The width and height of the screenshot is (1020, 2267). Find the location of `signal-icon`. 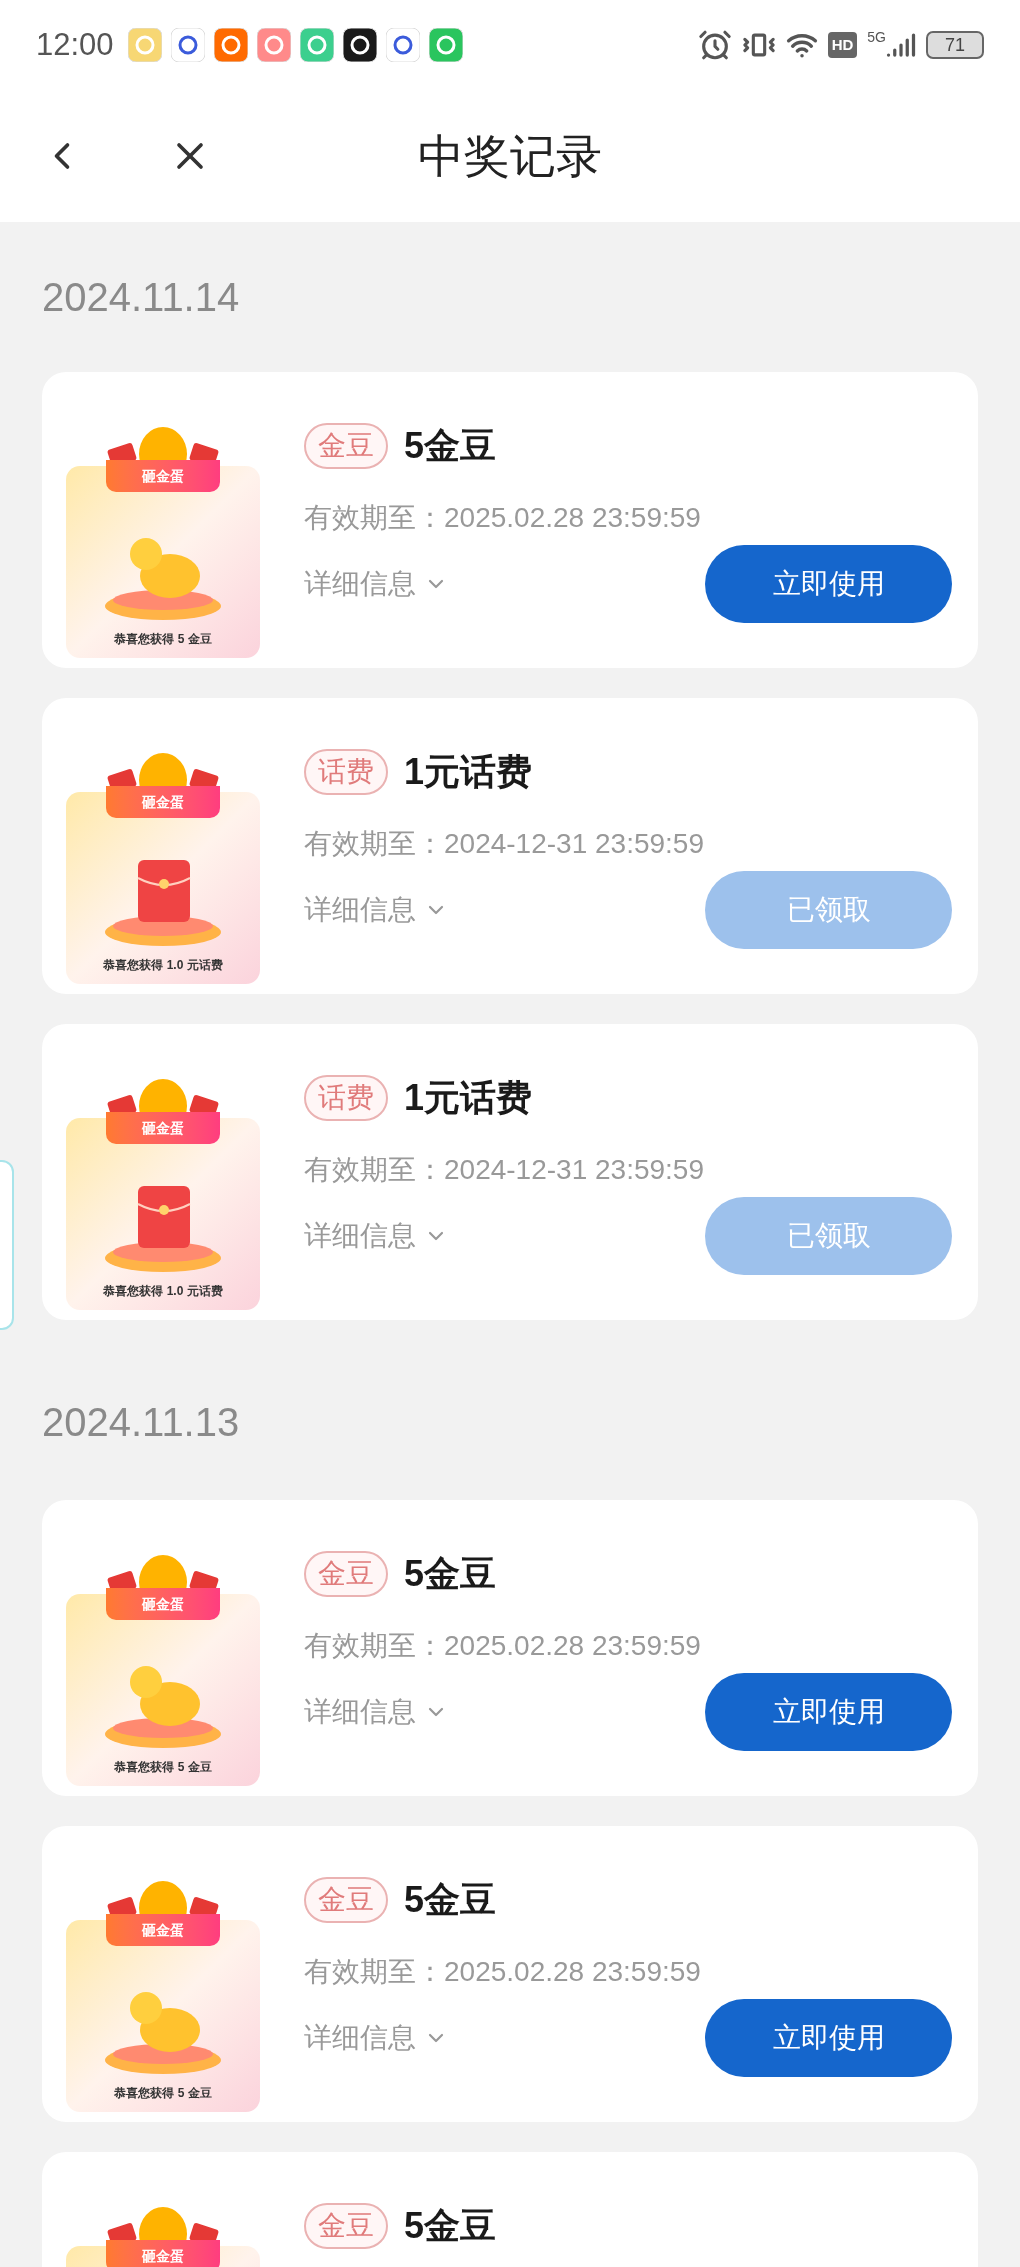

signal-icon is located at coordinates (901, 45).